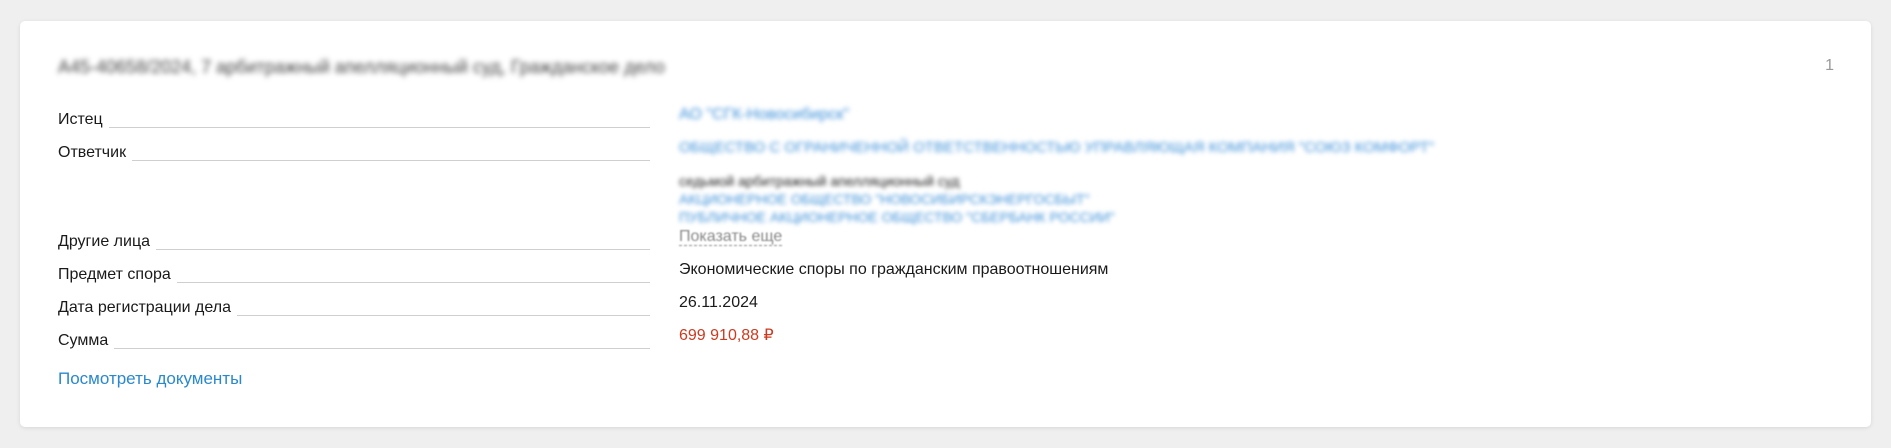 This screenshot has height=448, width=1891. What do you see at coordinates (1829, 65) in the screenshot?
I see `page-number: 1` at bounding box center [1829, 65].